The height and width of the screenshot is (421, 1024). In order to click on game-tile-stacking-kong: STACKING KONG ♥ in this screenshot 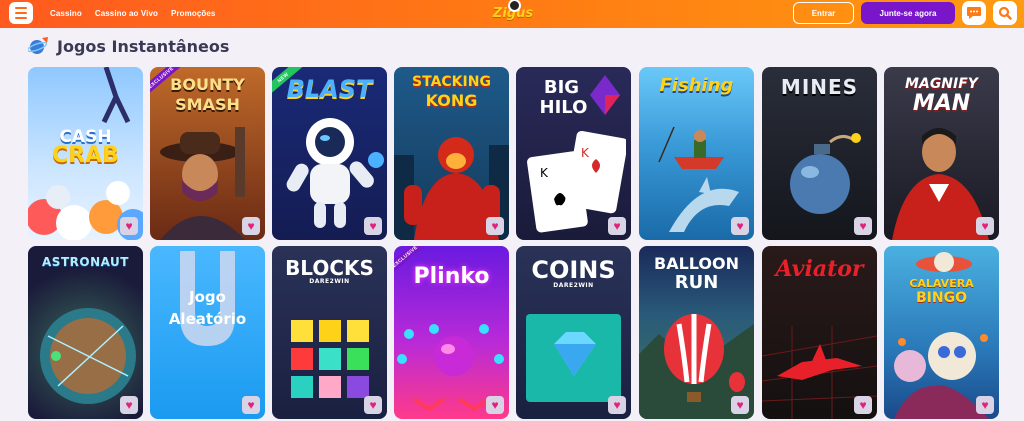, I will do `click(451, 153)`.